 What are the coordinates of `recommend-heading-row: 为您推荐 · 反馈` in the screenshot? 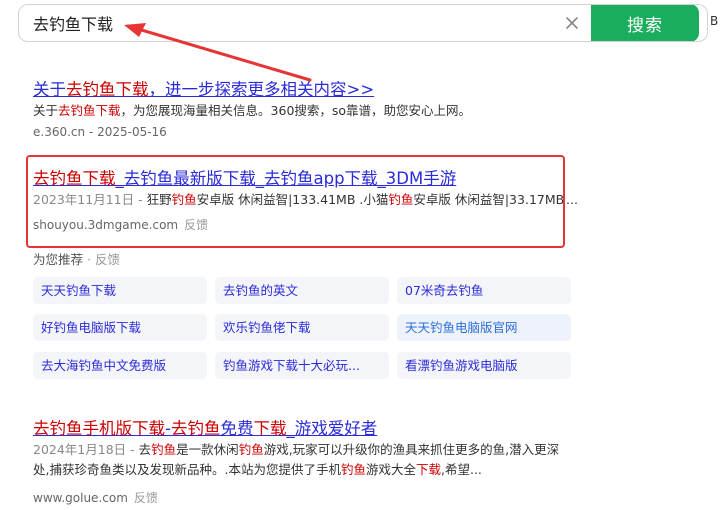 It's located at (76, 258).